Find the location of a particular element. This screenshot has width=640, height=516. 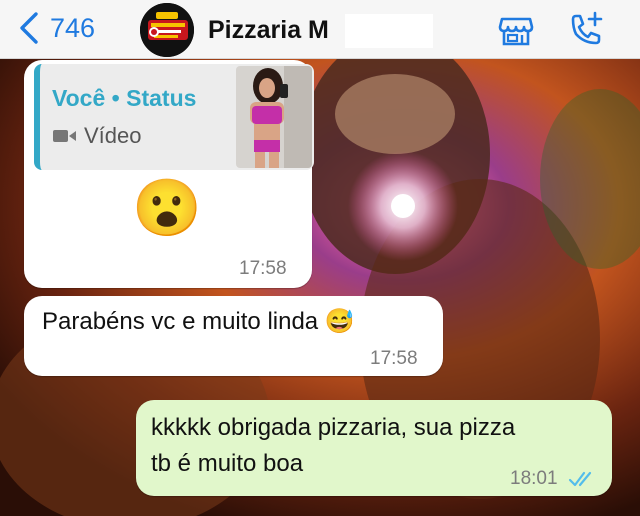

chevron-left-icon is located at coordinates (29, 28).